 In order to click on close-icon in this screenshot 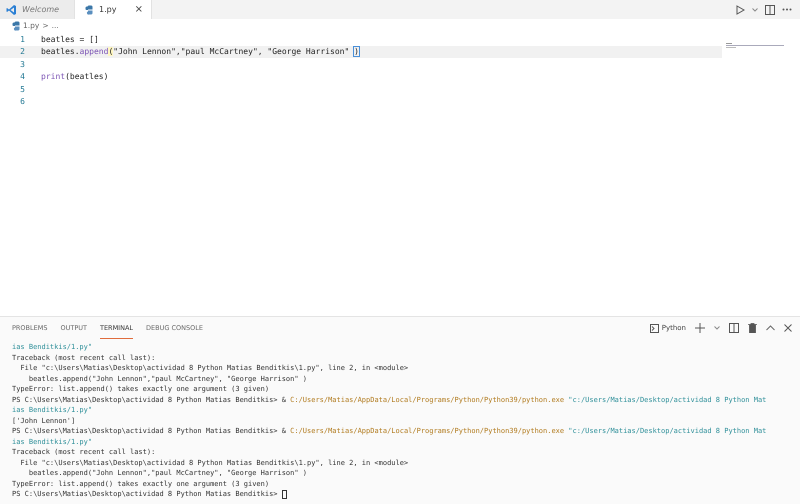, I will do `click(788, 328)`.